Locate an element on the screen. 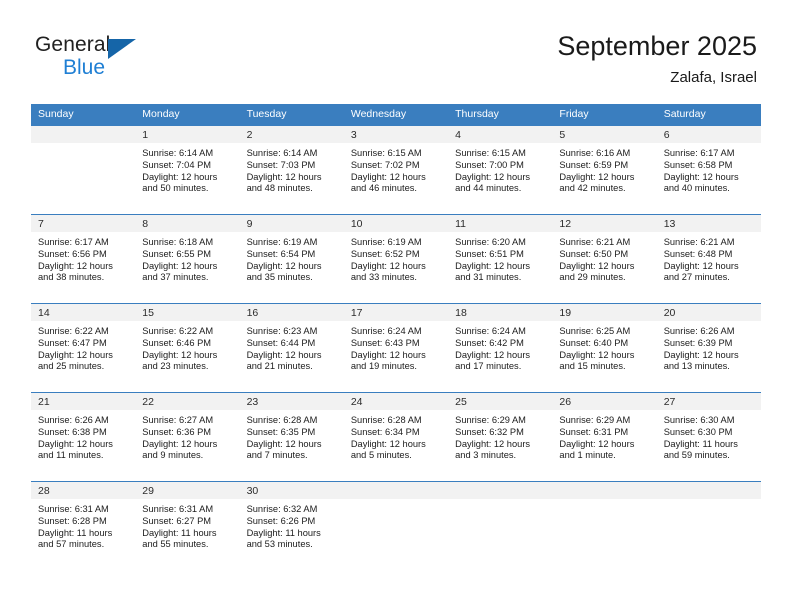 This screenshot has height=612, width=792. day-number: 28 is located at coordinates (83, 490).